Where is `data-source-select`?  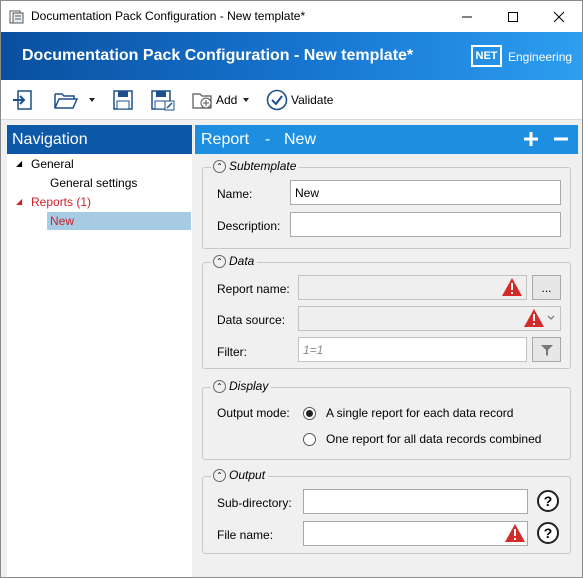
data-source-select is located at coordinates (429, 318).